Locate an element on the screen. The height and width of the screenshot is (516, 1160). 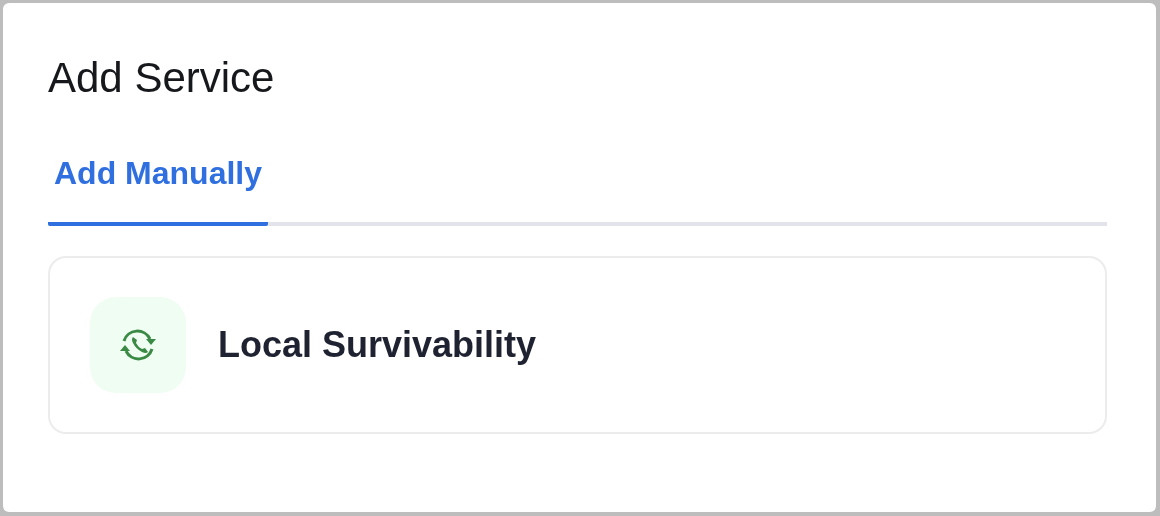
dialog-title: Add Service is located at coordinates (162, 78).